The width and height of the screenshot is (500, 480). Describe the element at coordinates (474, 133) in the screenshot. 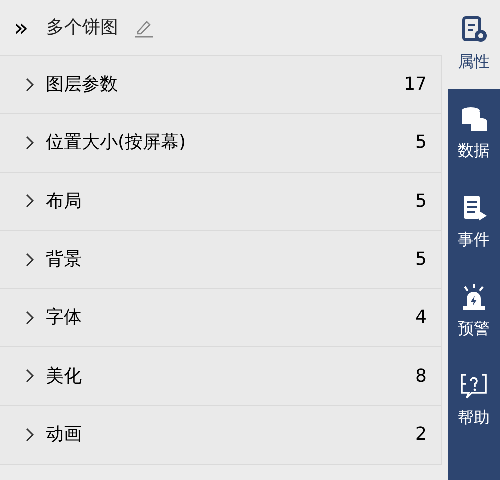

I see `sidebar-tab: 数据` at that location.